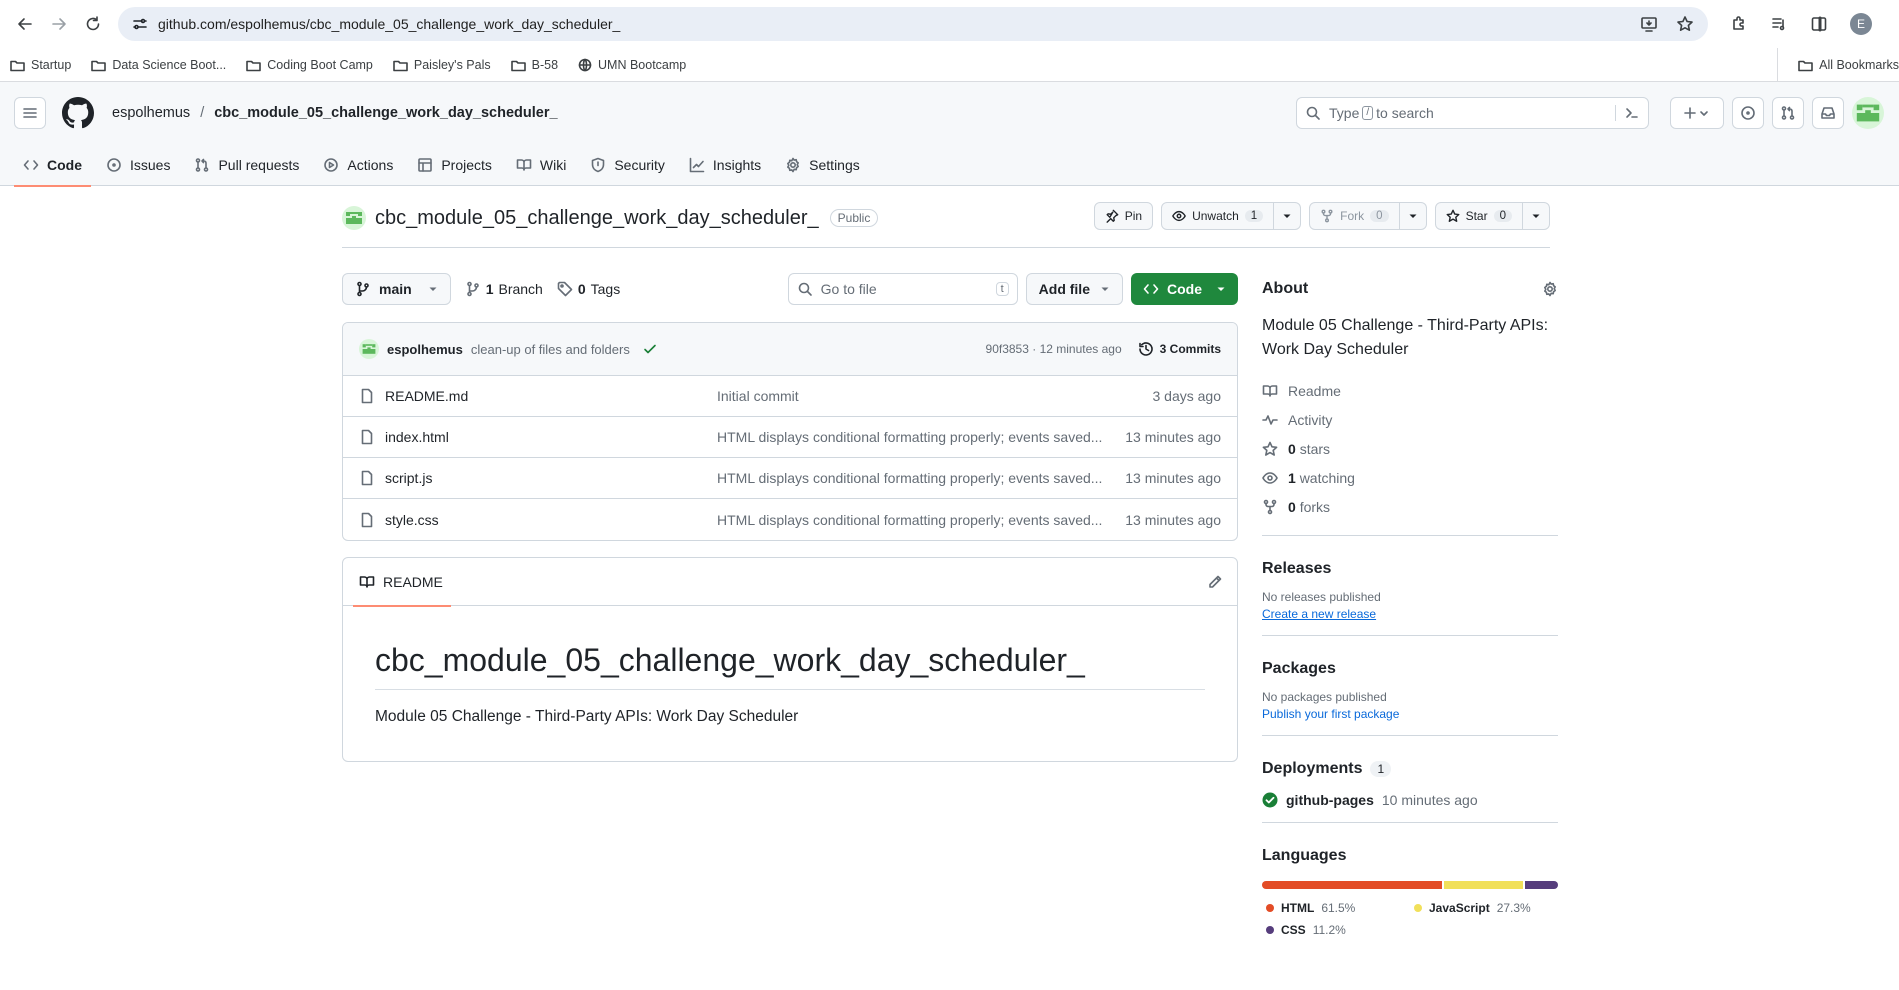 Image resolution: width=1899 pixels, height=990 pixels. What do you see at coordinates (551, 520) in the screenshot?
I see `file-name: style.css` at bounding box center [551, 520].